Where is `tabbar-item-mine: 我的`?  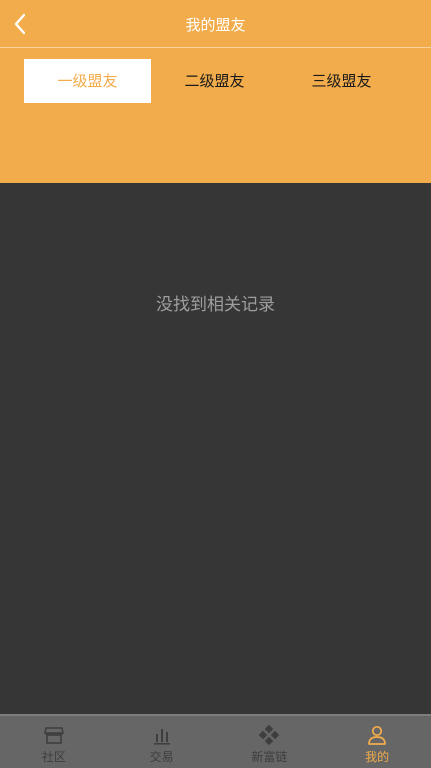
tabbar-item-mine: 我的 is located at coordinates (377, 742).